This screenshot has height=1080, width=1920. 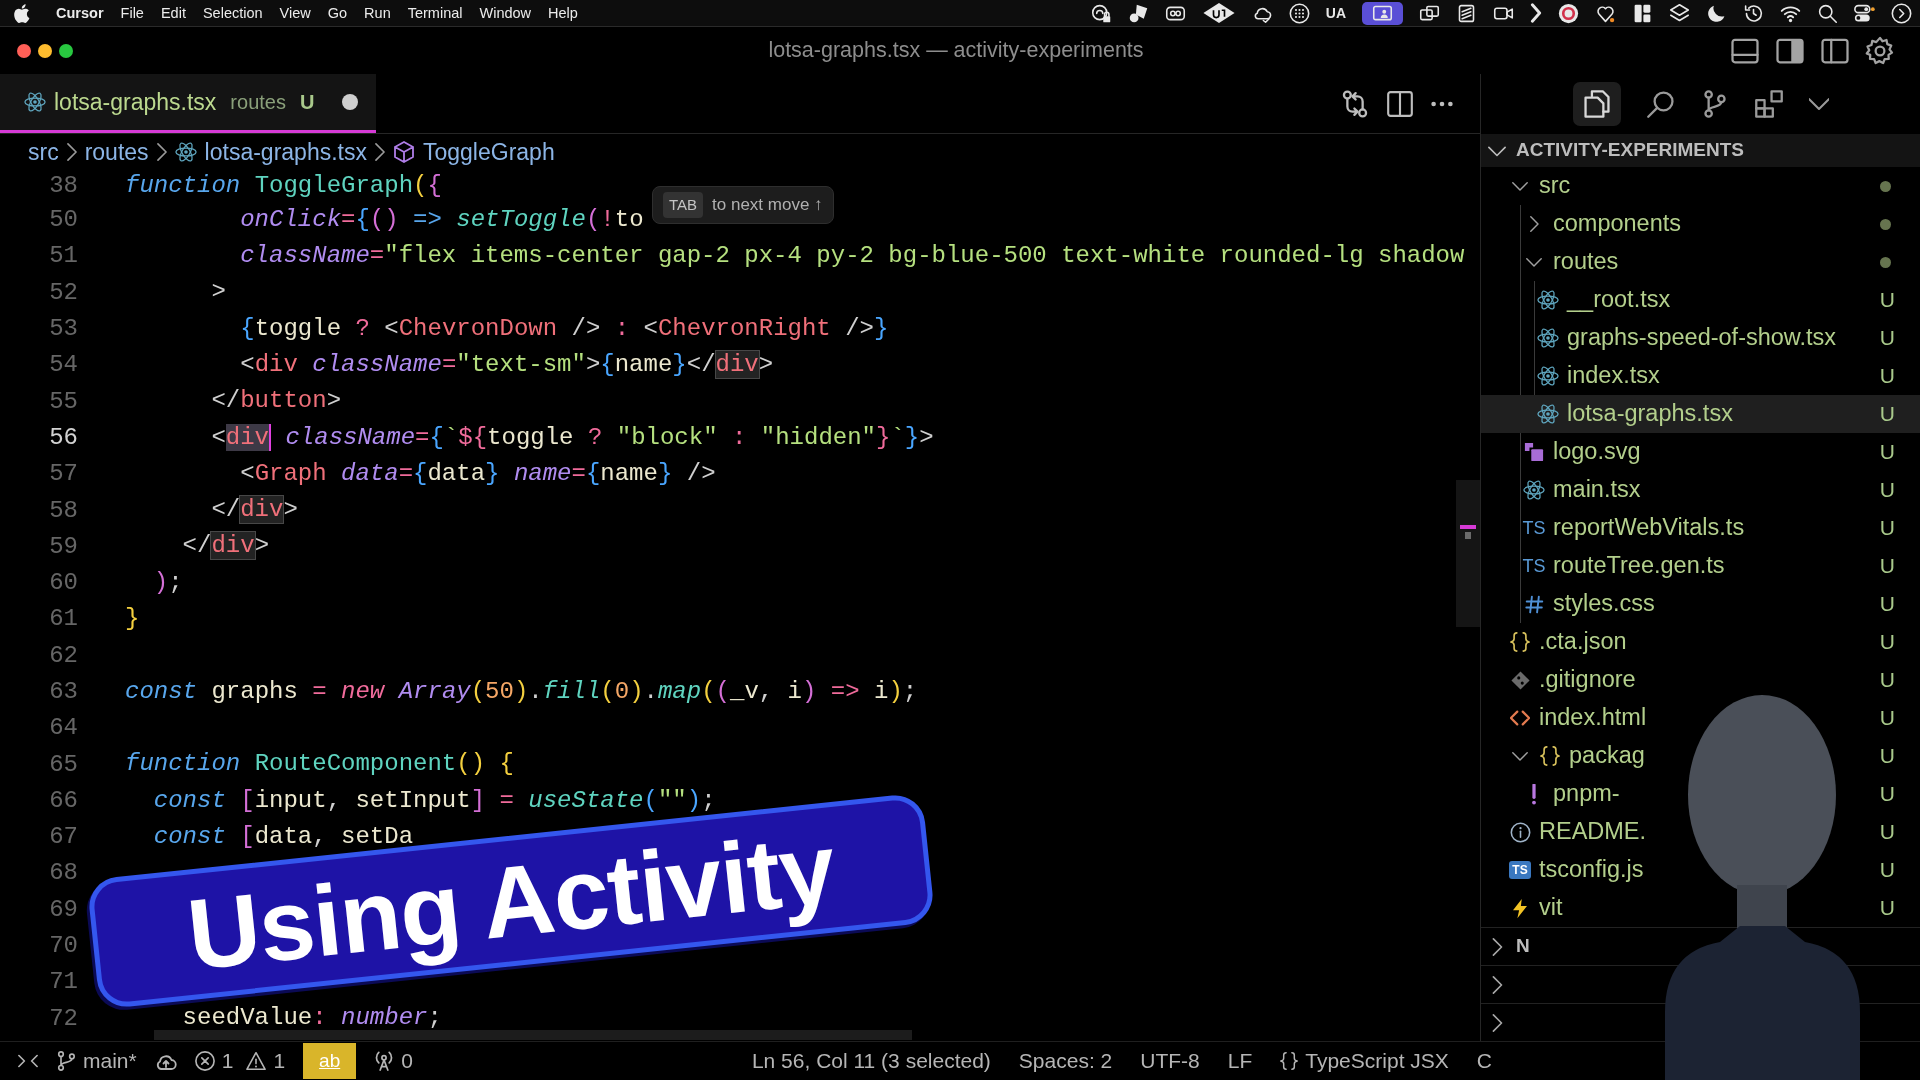 What do you see at coordinates (295, 13) in the screenshot?
I see `menu-item: View` at bounding box center [295, 13].